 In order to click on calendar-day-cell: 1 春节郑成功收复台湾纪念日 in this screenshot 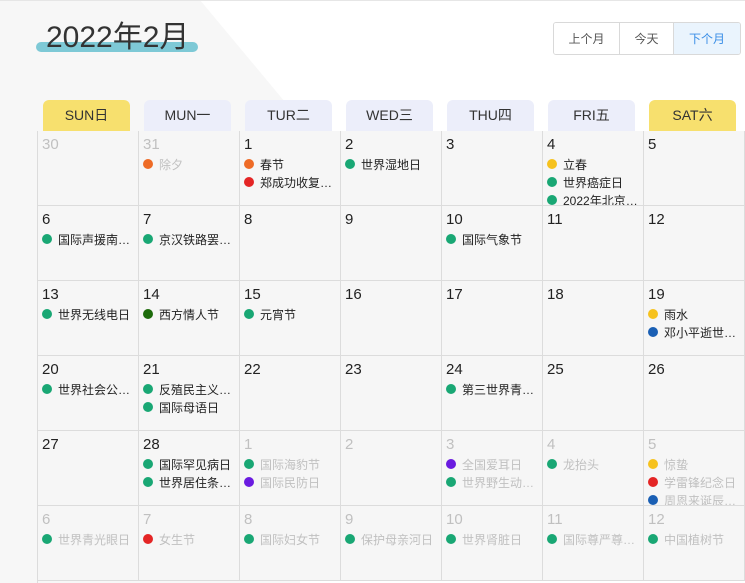, I will do `click(290, 168)`.